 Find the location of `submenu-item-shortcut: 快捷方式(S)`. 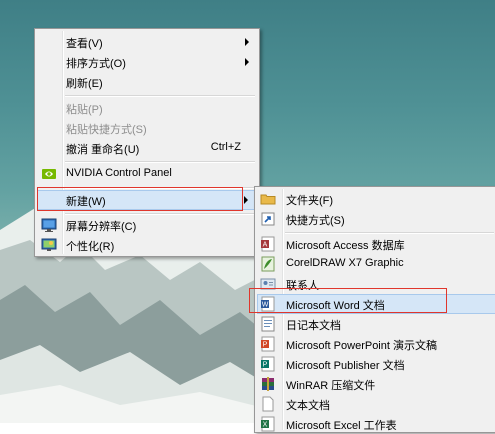

submenu-item-shortcut: 快捷方式(S) is located at coordinates (376, 219).